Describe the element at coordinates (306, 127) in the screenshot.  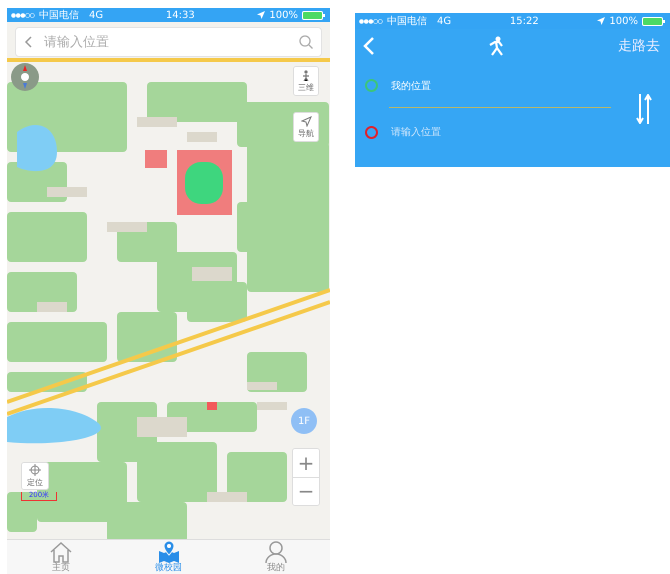
I see `navigation-button: 导航` at that location.